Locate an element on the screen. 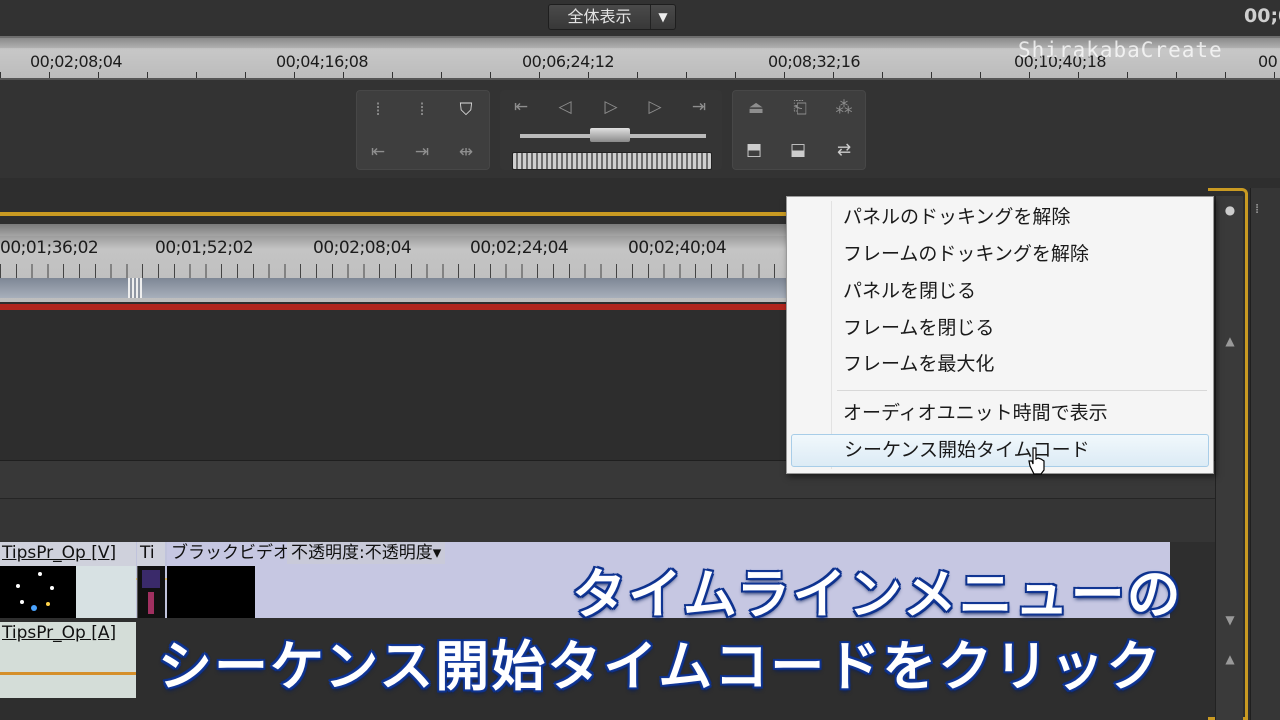 The height and width of the screenshot is (720, 1280). marker-controls-group: ⦙ ⦙ ⛉ ⇤ ⇥ ⇹ is located at coordinates (423, 130).